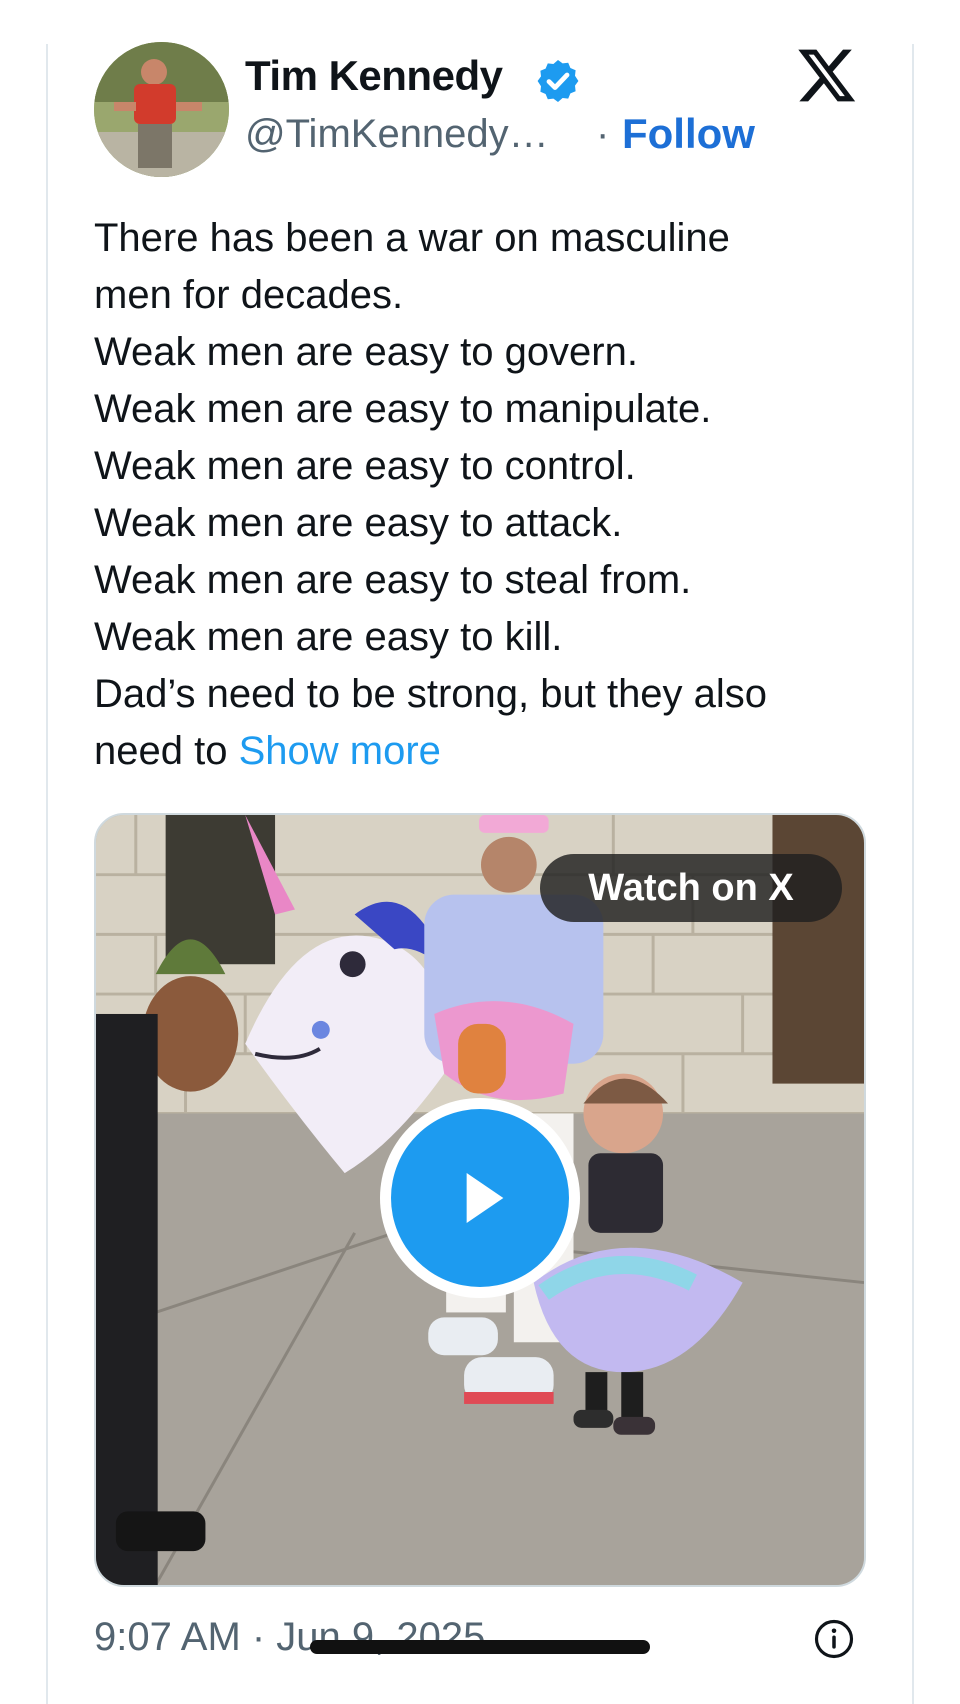 Image resolution: width=960 pixels, height=1704 pixels. Describe the element at coordinates (366, 352) in the screenshot. I see `tweet-line: Weak men are easy to govern.` at that location.